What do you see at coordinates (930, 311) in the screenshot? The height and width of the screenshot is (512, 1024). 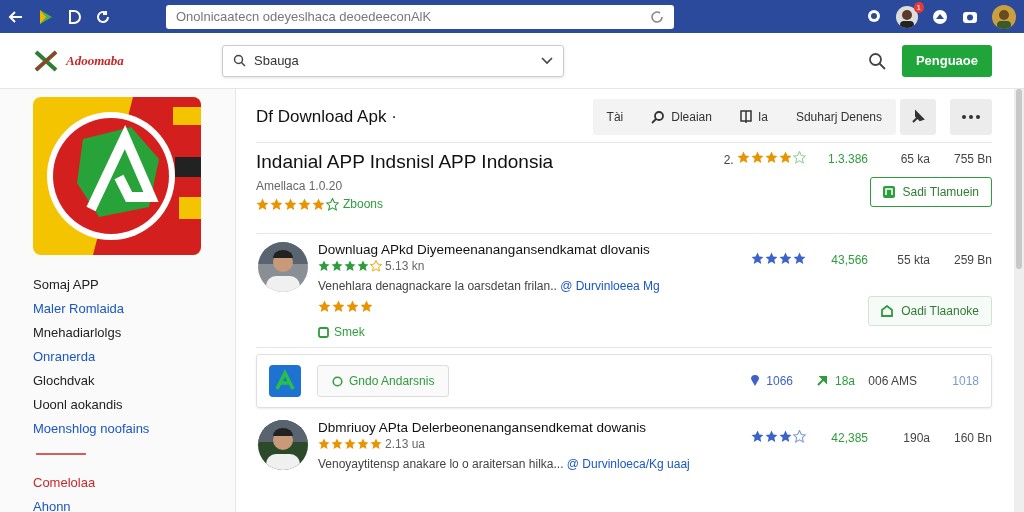 I see `open-button: Oadi Tlaanoke` at bounding box center [930, 311].